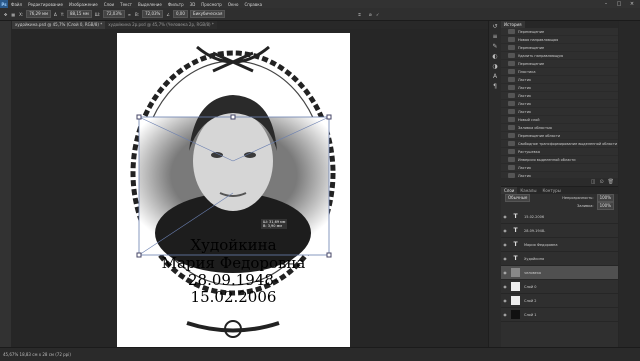  What do you see at coordinates (150, 4) in the screenshot?
I see `menu-select: Выделение` at bounding box center [150, 4].